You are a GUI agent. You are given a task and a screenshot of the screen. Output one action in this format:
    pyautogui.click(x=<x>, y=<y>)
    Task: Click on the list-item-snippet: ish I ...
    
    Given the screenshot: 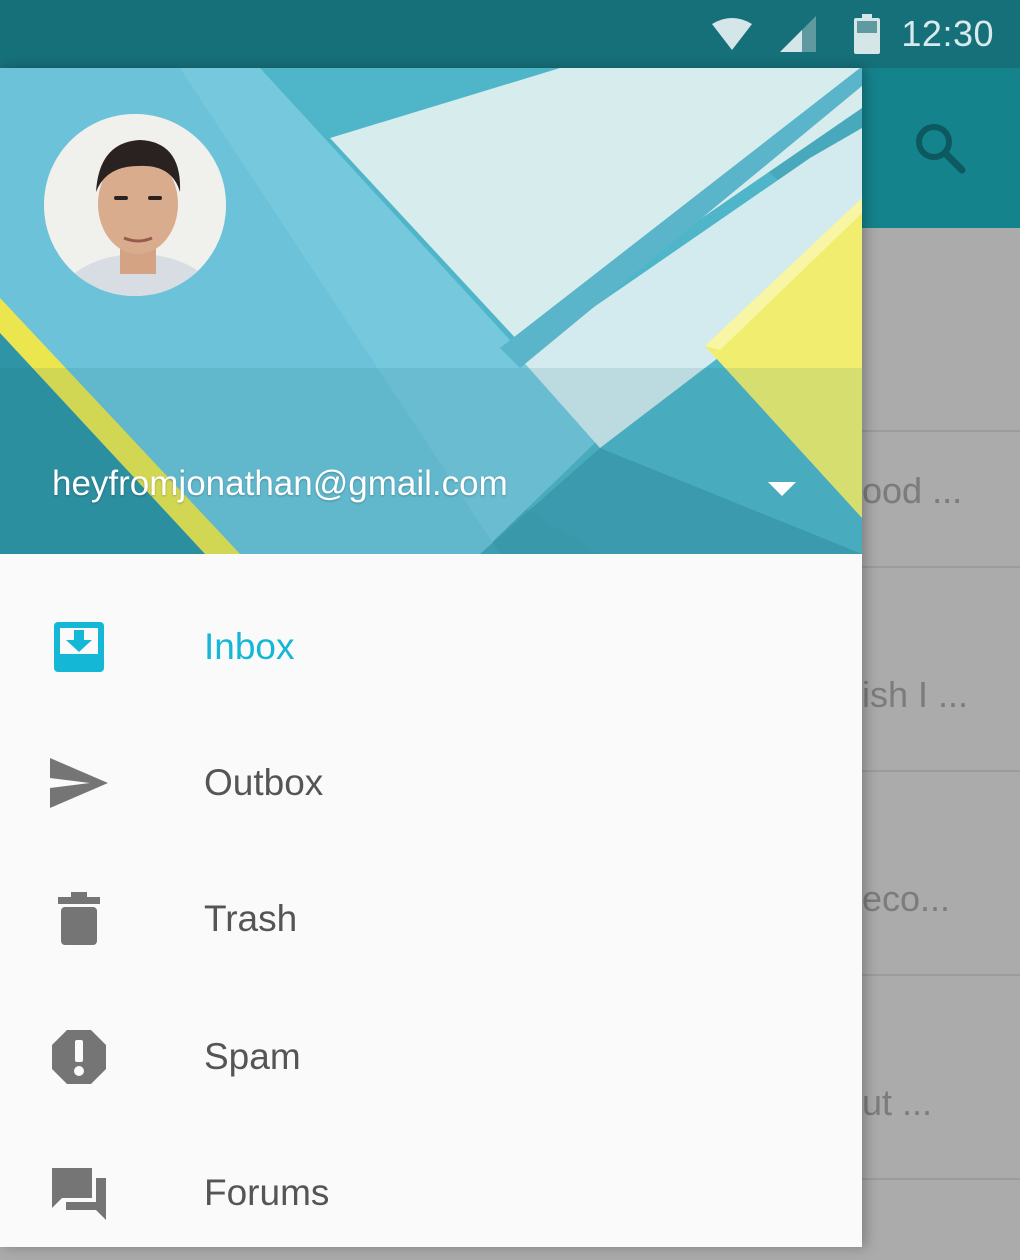 What is the action you would take?
    pyautogui.click(x=915, y=694)
    